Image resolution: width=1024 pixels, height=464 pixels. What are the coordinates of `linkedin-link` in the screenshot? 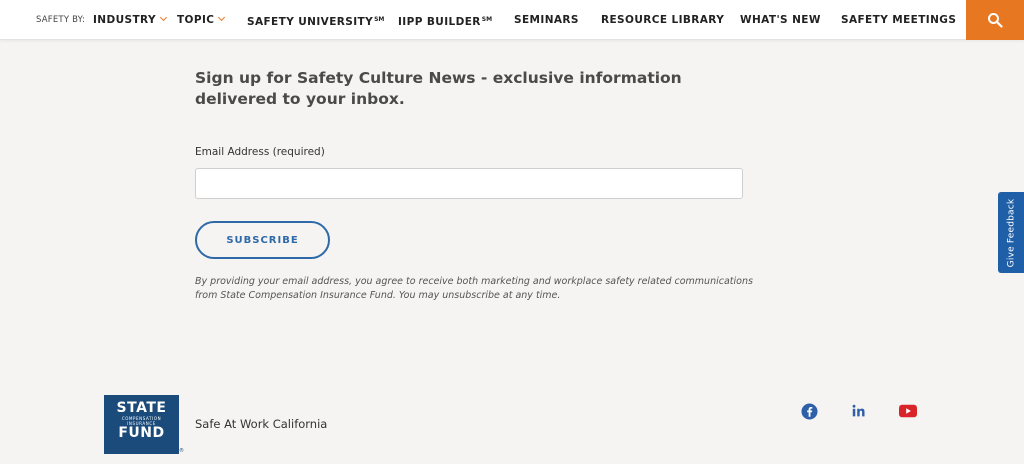 It's located at (859, 411).